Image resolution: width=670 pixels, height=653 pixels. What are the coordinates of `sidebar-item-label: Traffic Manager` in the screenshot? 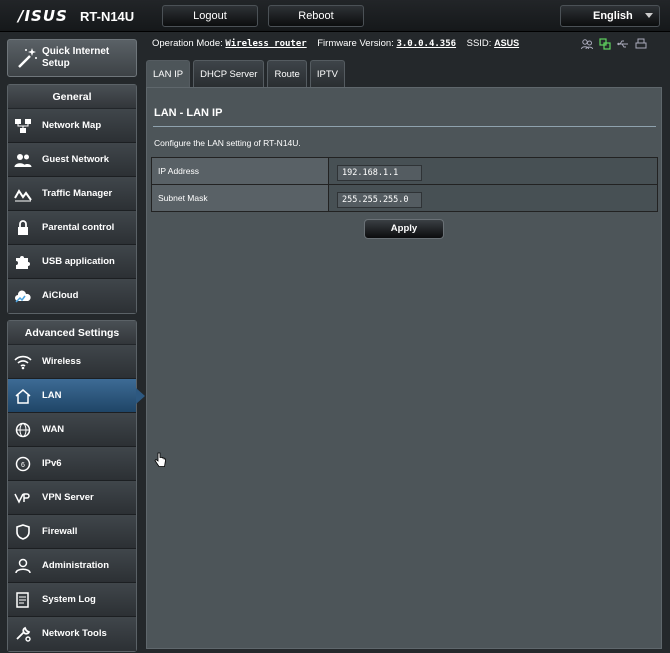 It's located at (77, 193).